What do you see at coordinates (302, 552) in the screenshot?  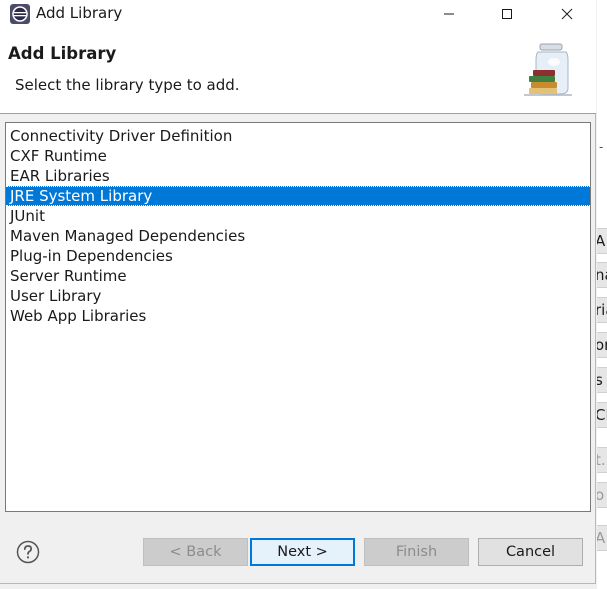 I see `next-button: Next >` at bounding box center [302, 552].